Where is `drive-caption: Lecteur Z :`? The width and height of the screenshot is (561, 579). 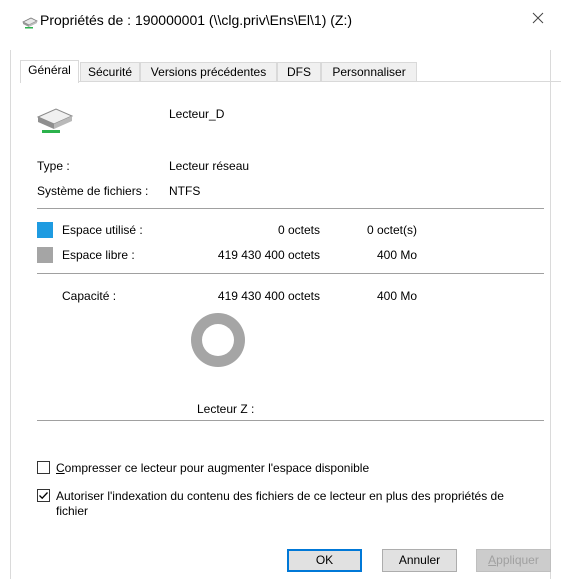
drive-caption: Lecteur Z : is located at coordinates (226, 409).